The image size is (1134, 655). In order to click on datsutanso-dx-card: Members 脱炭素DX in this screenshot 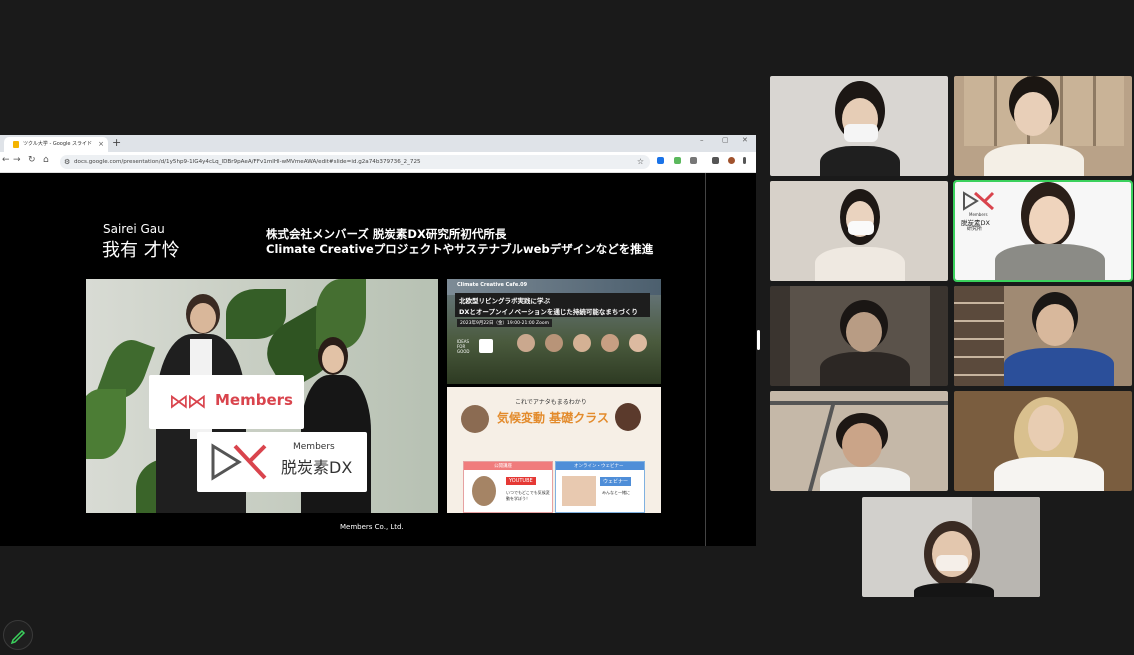, I will do `click(282, 462)`.